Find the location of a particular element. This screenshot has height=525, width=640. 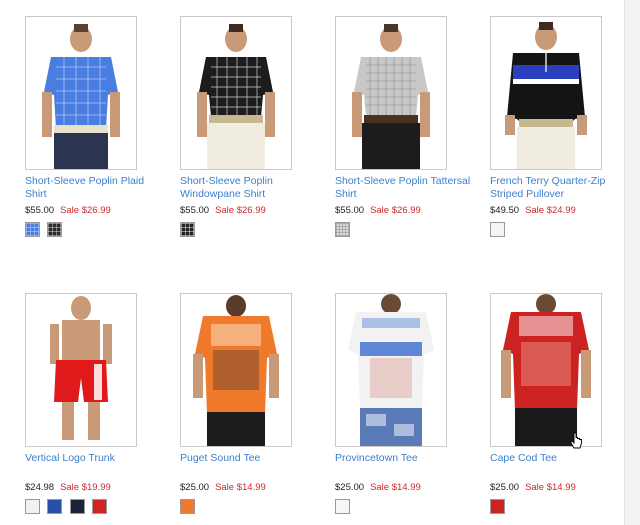

price-row: $49.50 Sale $24.99 is located at coordinates (565, 210).